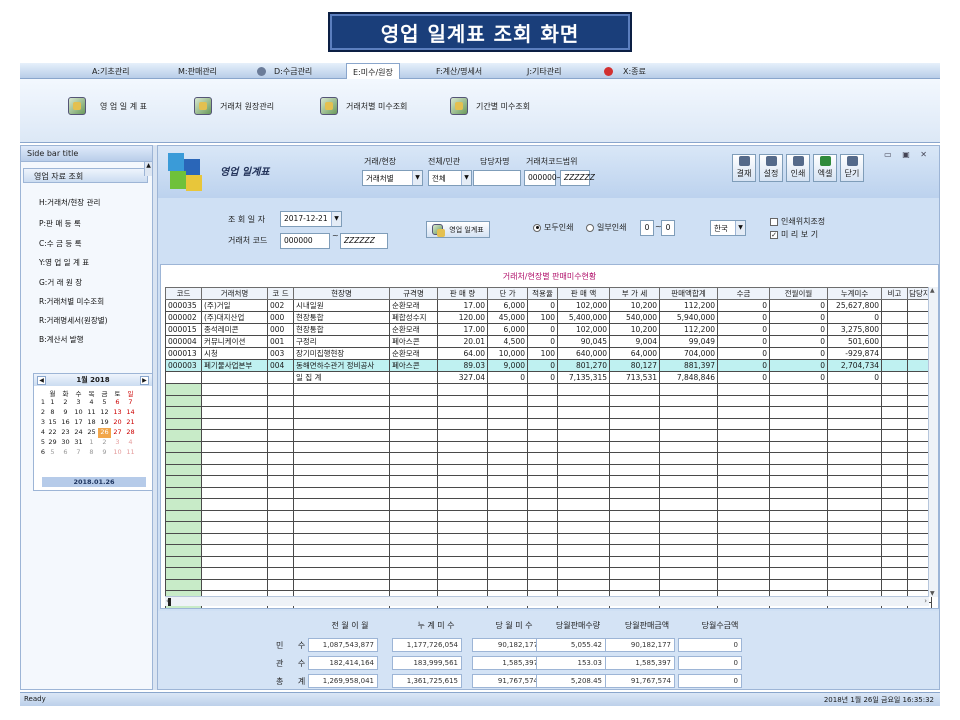 The height and width of the screenshot is (720, 960). I want to click on calendar-day: 6, so click(65, 453).